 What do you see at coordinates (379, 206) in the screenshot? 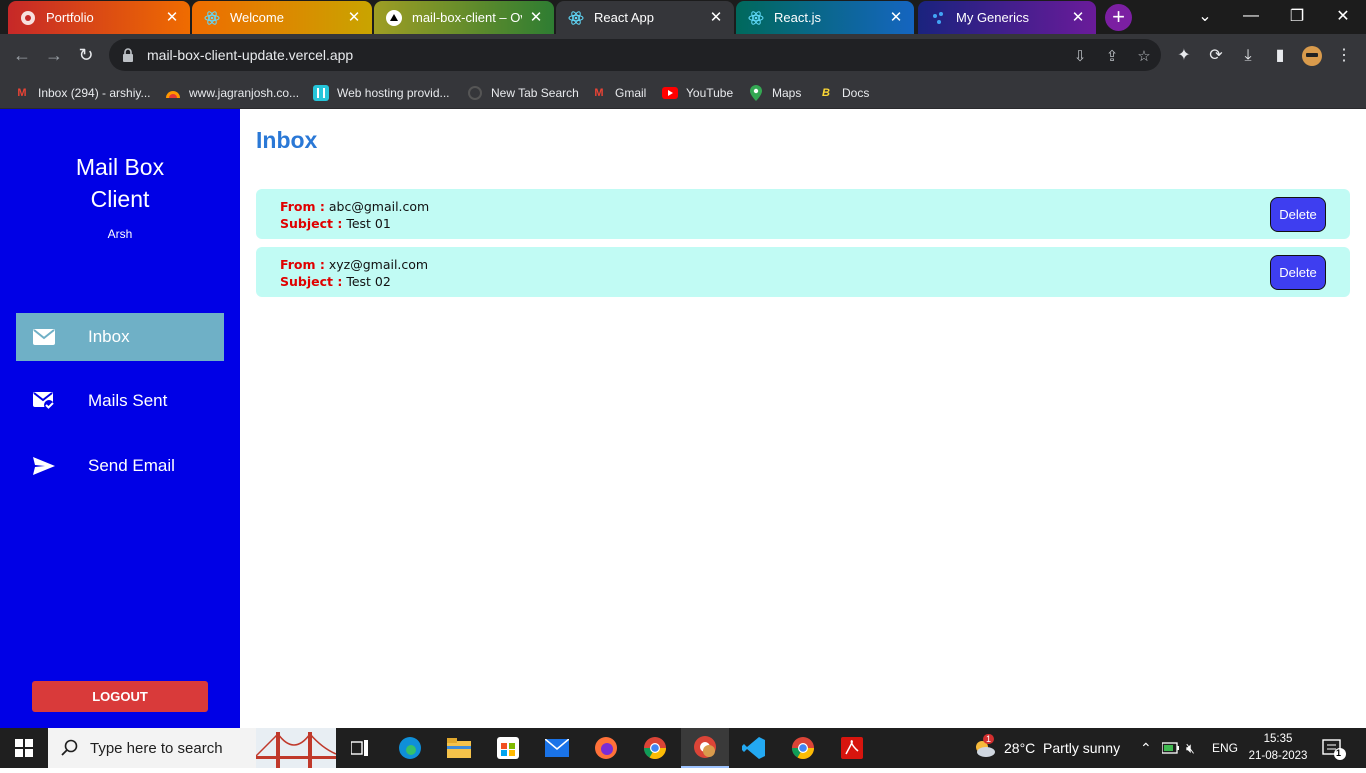
I see `from-value: abc@gmail.com` at bounding box center [379, 206].